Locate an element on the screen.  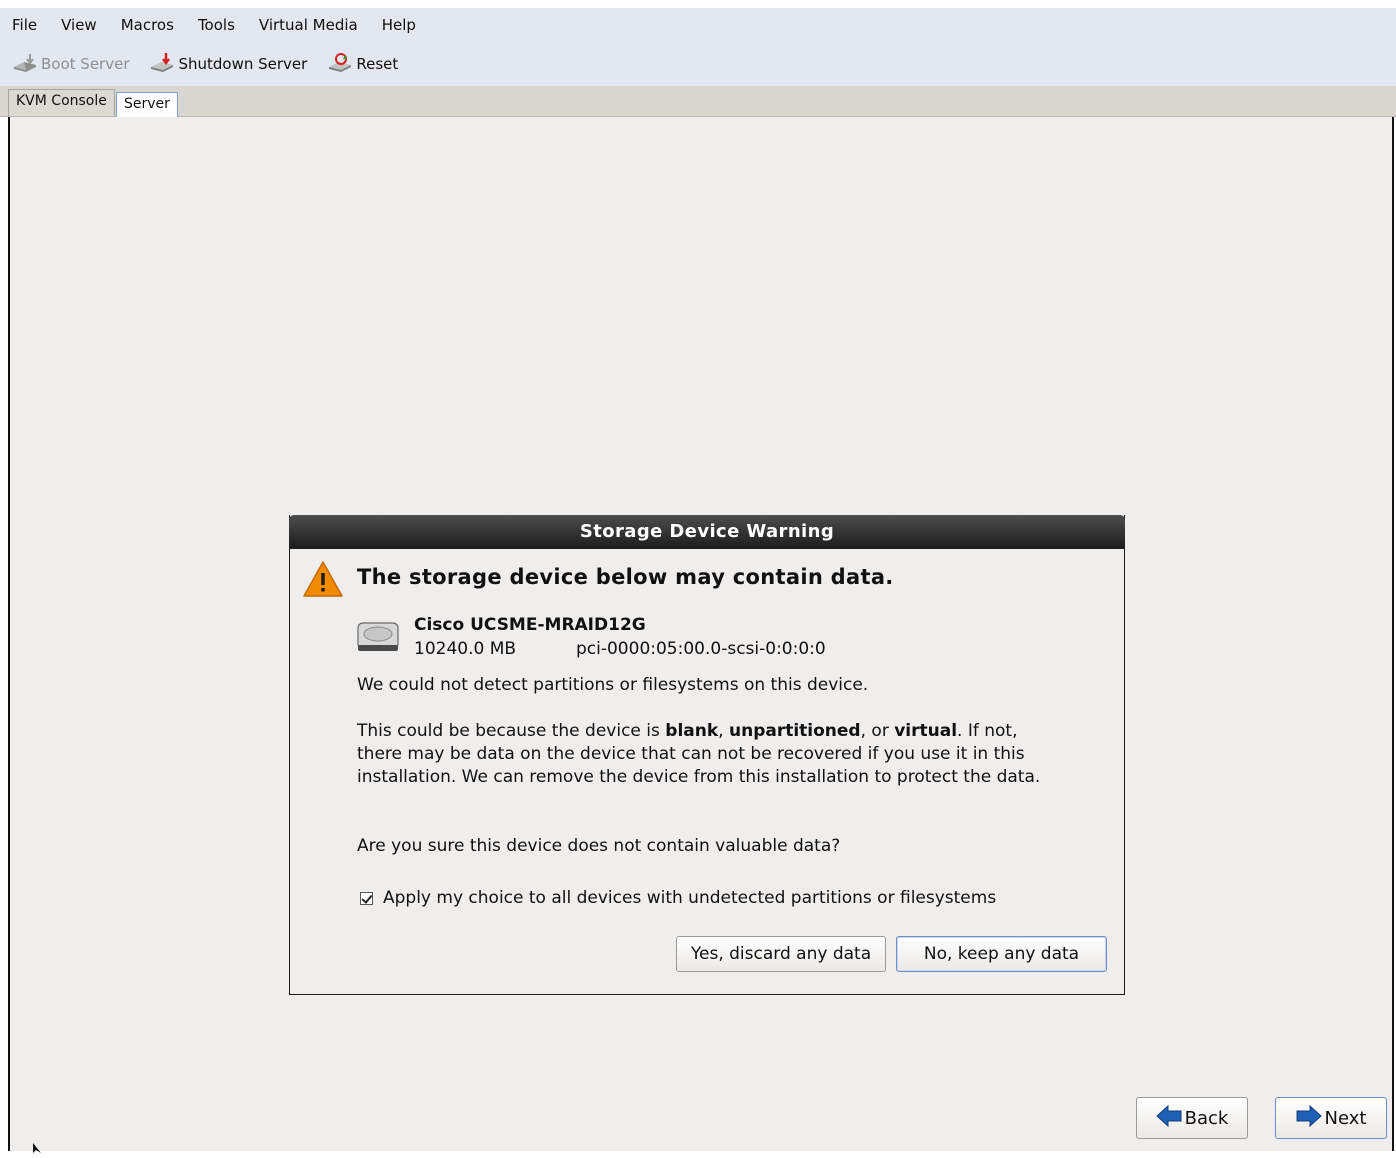
next-label: Next is located at coordinates (1345, 1118).